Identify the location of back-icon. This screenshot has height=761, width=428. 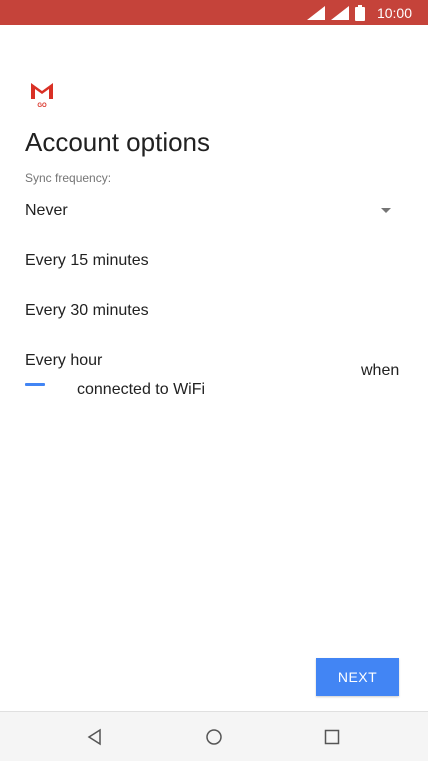
(95, 737).